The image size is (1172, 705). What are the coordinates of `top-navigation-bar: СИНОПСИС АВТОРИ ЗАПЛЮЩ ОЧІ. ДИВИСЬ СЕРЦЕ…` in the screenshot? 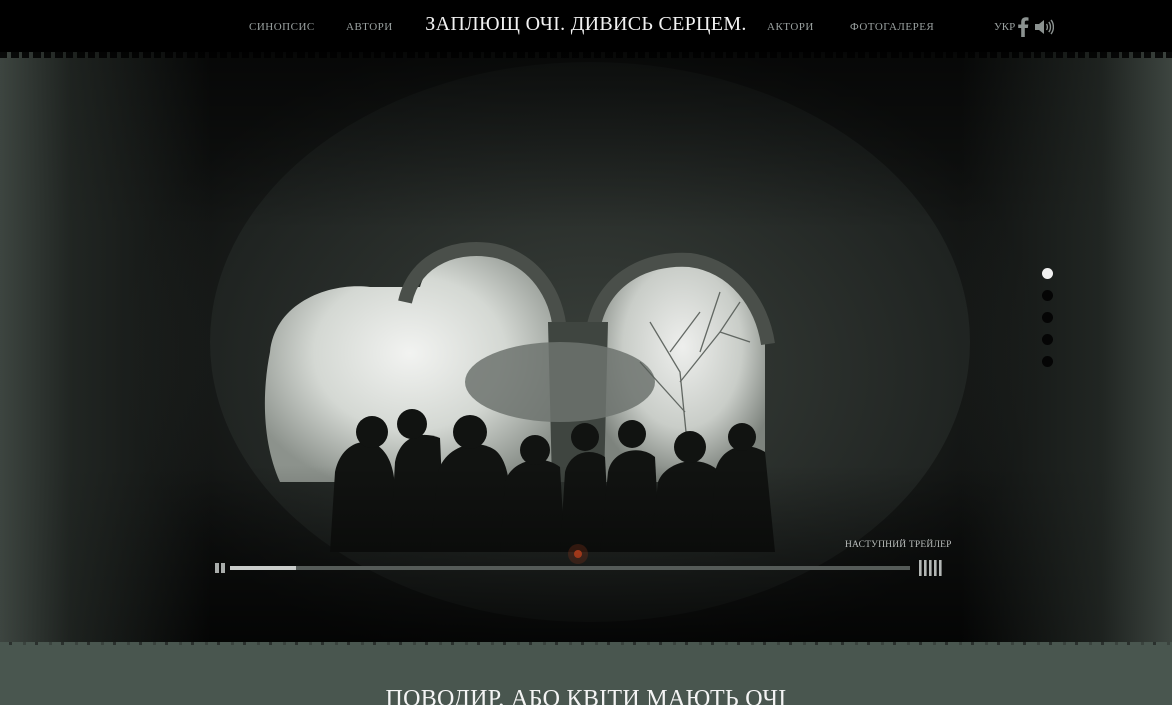 It's located at (586, 29).